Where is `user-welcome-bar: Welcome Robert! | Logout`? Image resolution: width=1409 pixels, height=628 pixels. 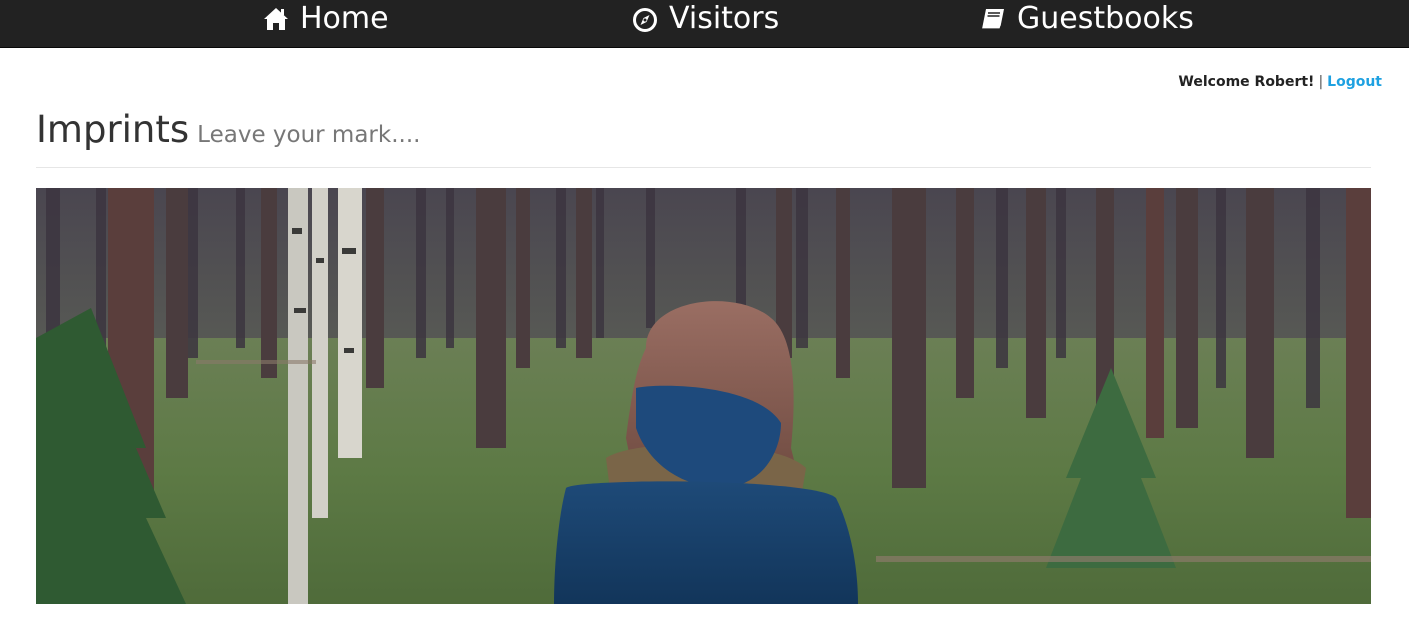
user-welcome-bar: Welcome Robert! | Logout is located at coordinates (1280, 82).